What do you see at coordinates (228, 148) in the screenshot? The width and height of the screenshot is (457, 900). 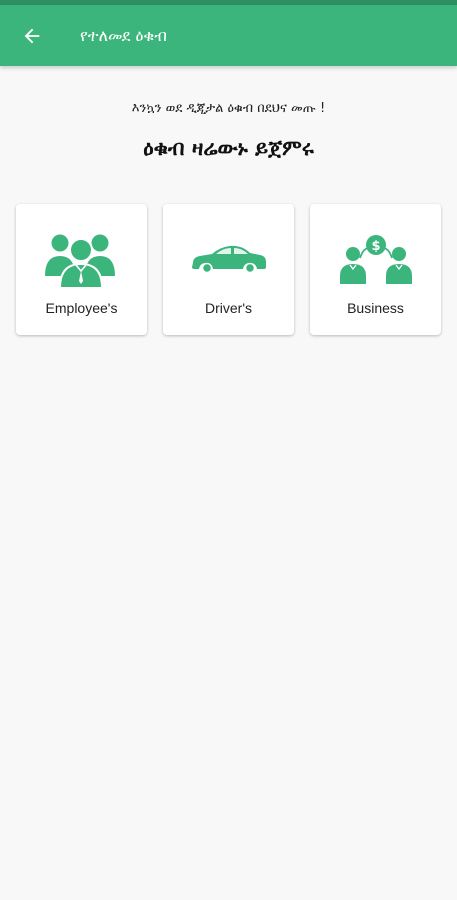 I see `start-heading: ዕቁብ ዛሬውኑ ይጀምሩ` at bounding box center [228, 148].